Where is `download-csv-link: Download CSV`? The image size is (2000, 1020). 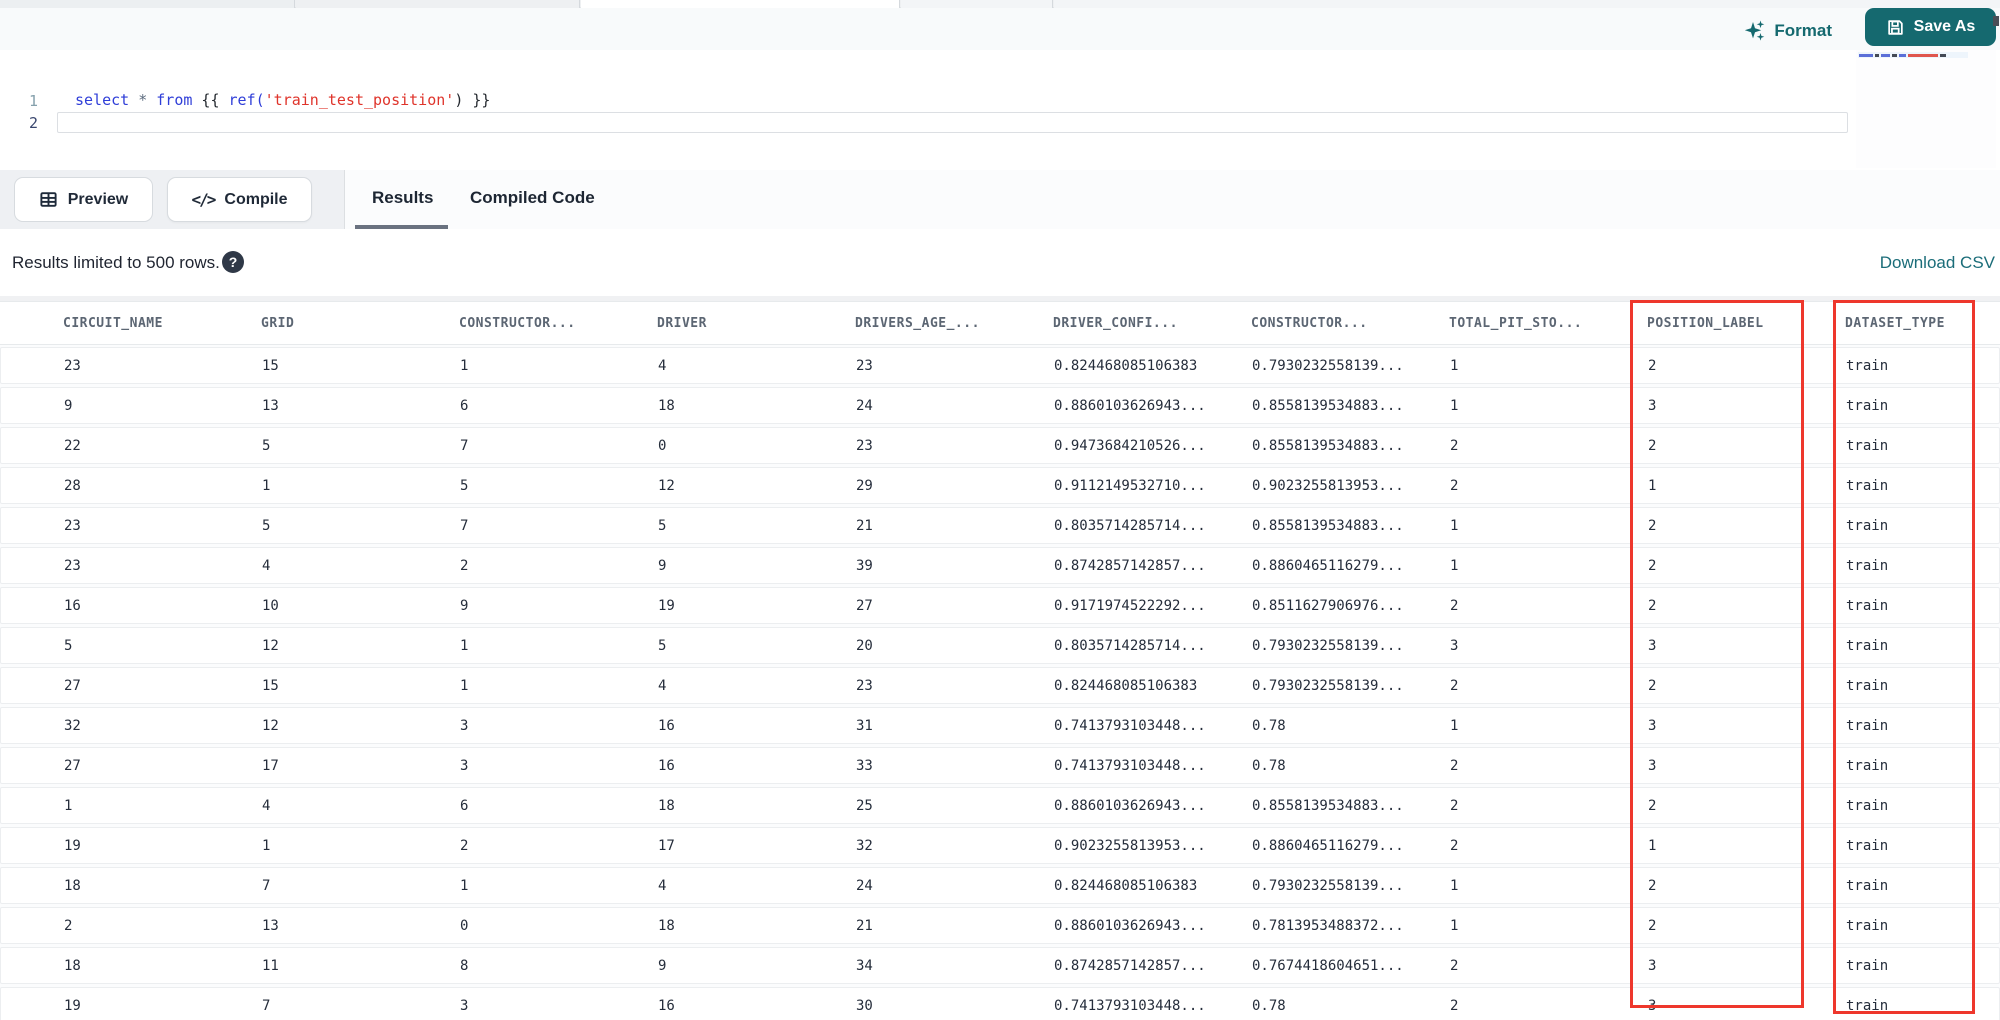 download-csv-link: Download CSV is located at coordinates (1937, 263).